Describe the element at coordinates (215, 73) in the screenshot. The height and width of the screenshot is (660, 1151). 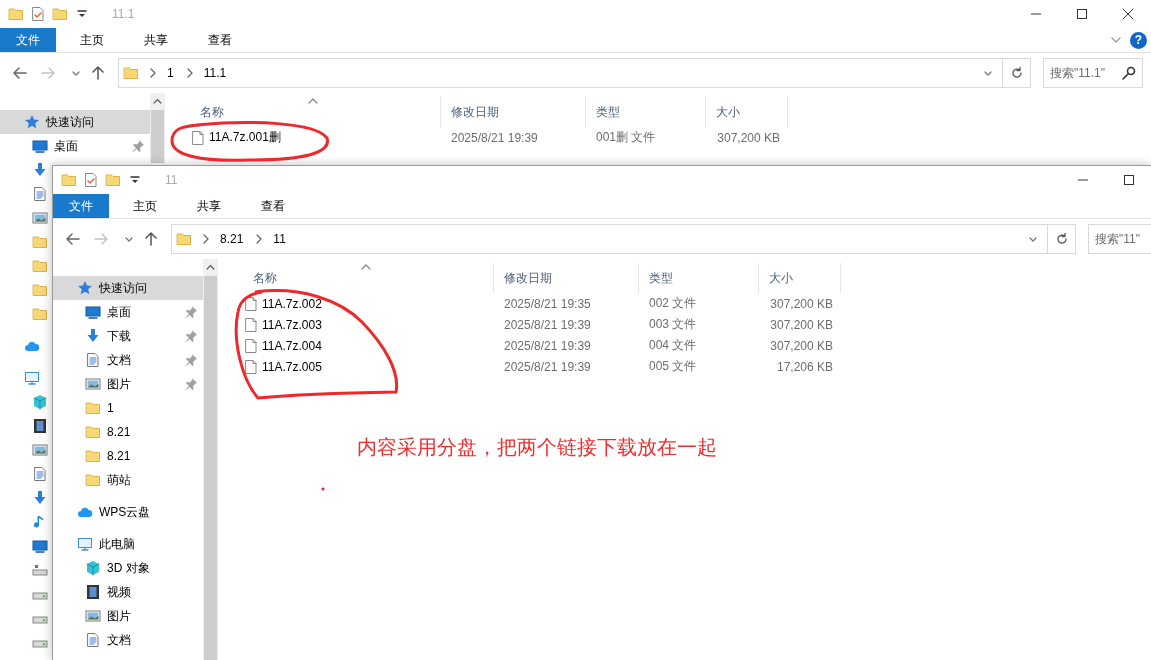
I see `breadcrumb: 11.1` at that location.